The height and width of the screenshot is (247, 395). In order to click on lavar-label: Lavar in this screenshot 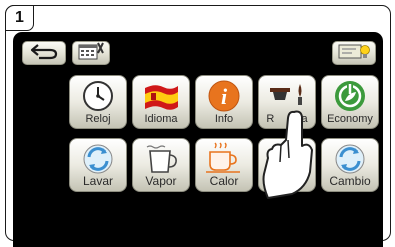, I will do `click(98, 181)`.